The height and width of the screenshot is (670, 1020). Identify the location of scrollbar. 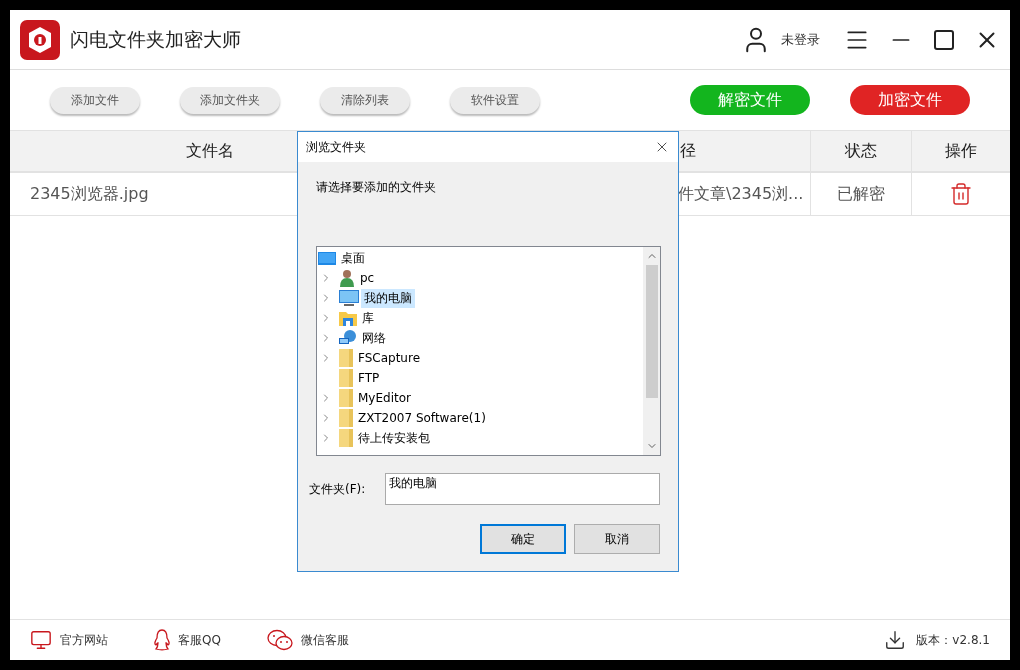
(651, 351).